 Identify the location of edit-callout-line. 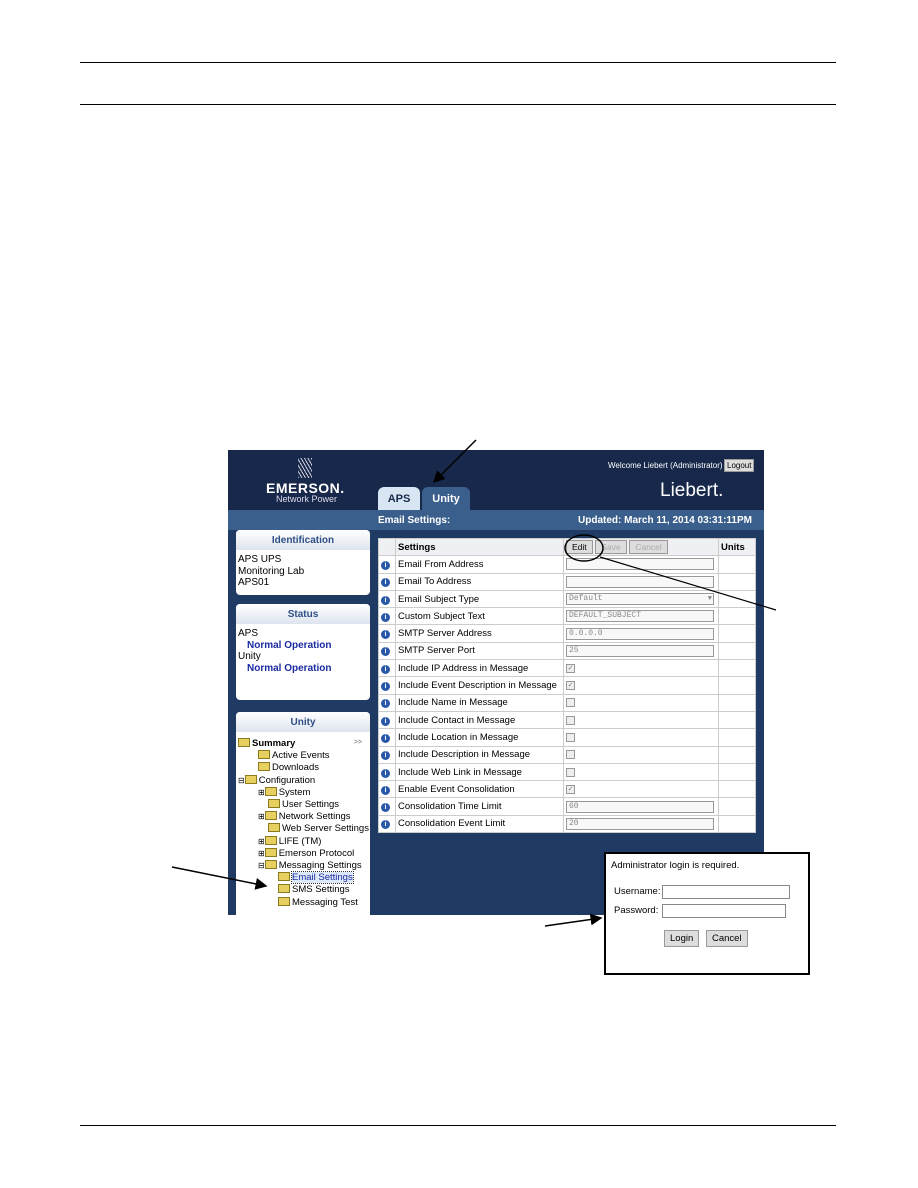
(688, 583).